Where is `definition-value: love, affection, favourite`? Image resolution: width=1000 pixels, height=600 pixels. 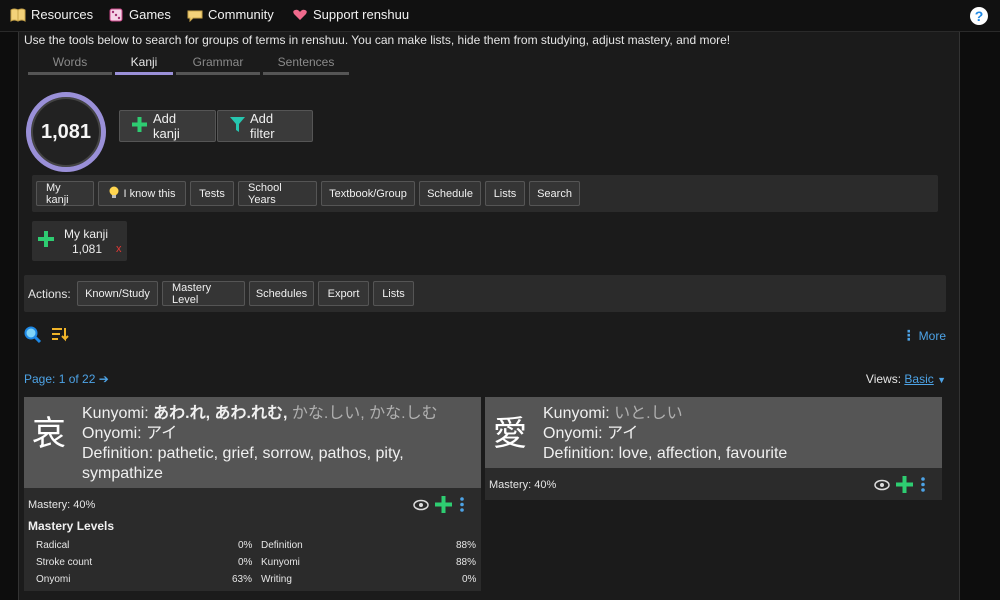 definition-value: love, affection, favourite is located at coordinates (703, 453).